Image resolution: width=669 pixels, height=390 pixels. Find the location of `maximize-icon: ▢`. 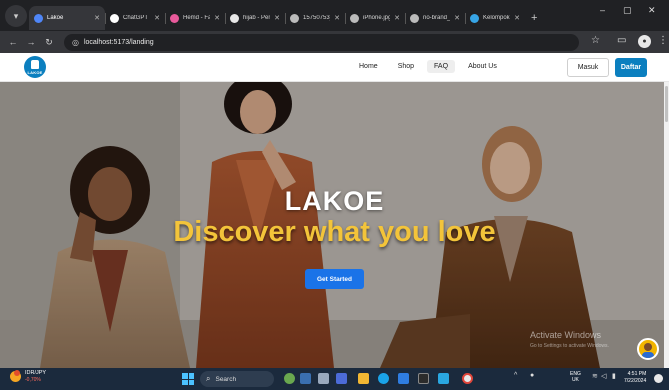

maximize-icon: ▢ is located at coordinates (627, 10).